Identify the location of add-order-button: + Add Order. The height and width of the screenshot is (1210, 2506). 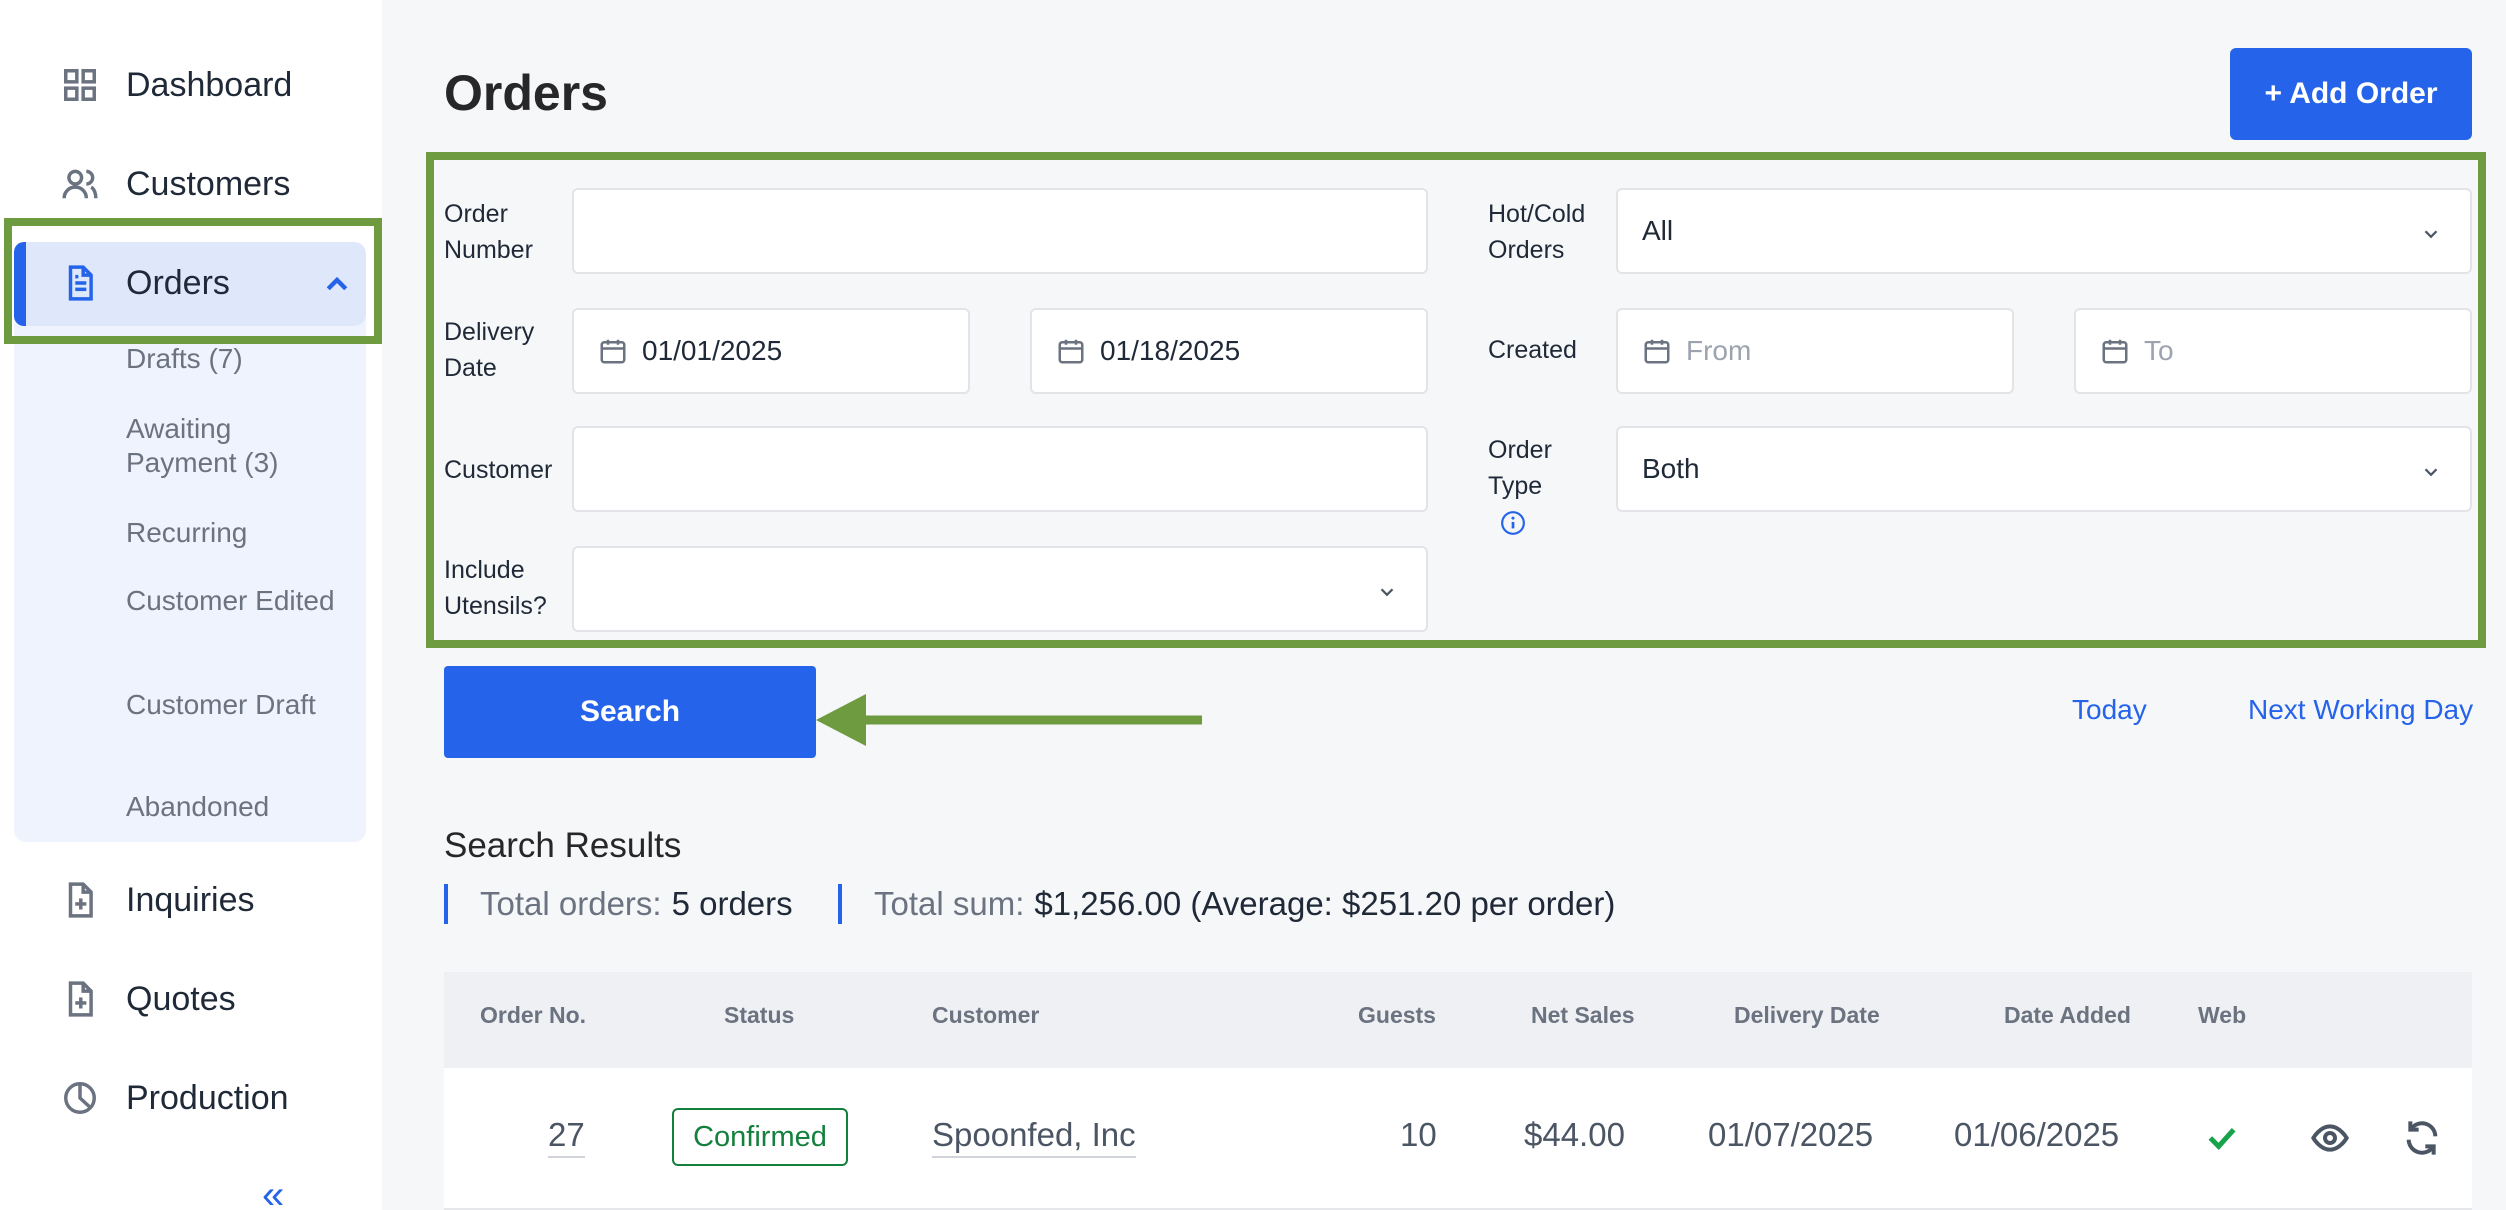
(2351, 94).